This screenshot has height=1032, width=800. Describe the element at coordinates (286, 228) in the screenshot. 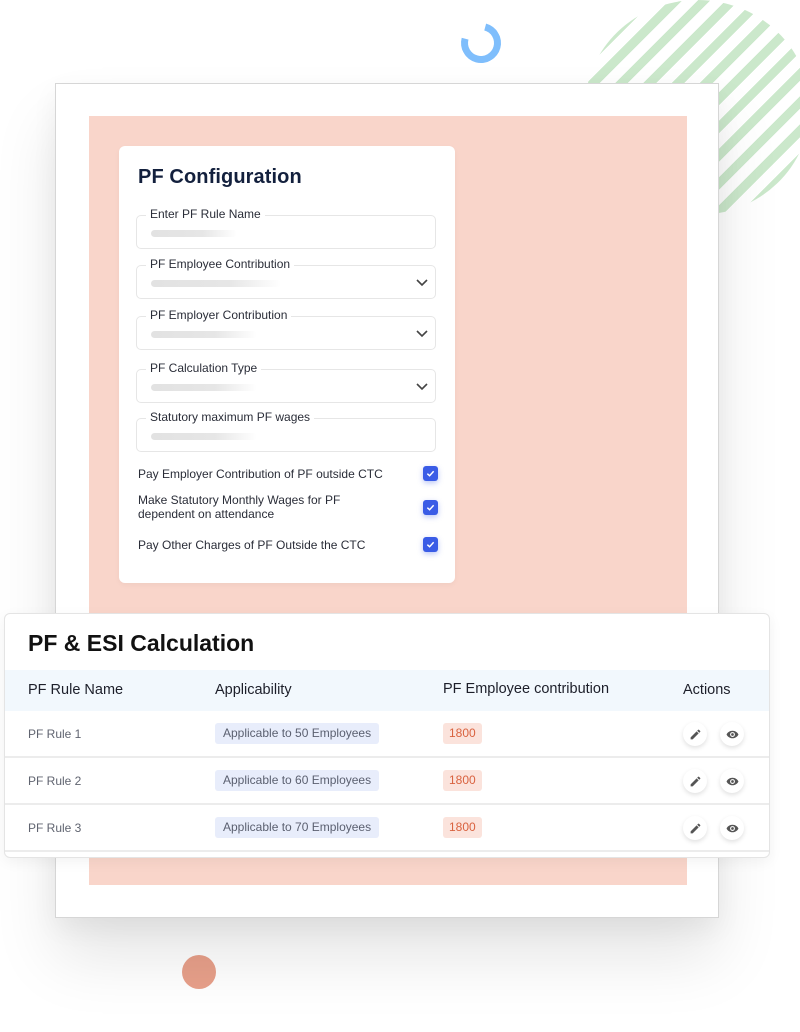

I see `pf-rule-name-field: Enter PF Rule Name` at that location.